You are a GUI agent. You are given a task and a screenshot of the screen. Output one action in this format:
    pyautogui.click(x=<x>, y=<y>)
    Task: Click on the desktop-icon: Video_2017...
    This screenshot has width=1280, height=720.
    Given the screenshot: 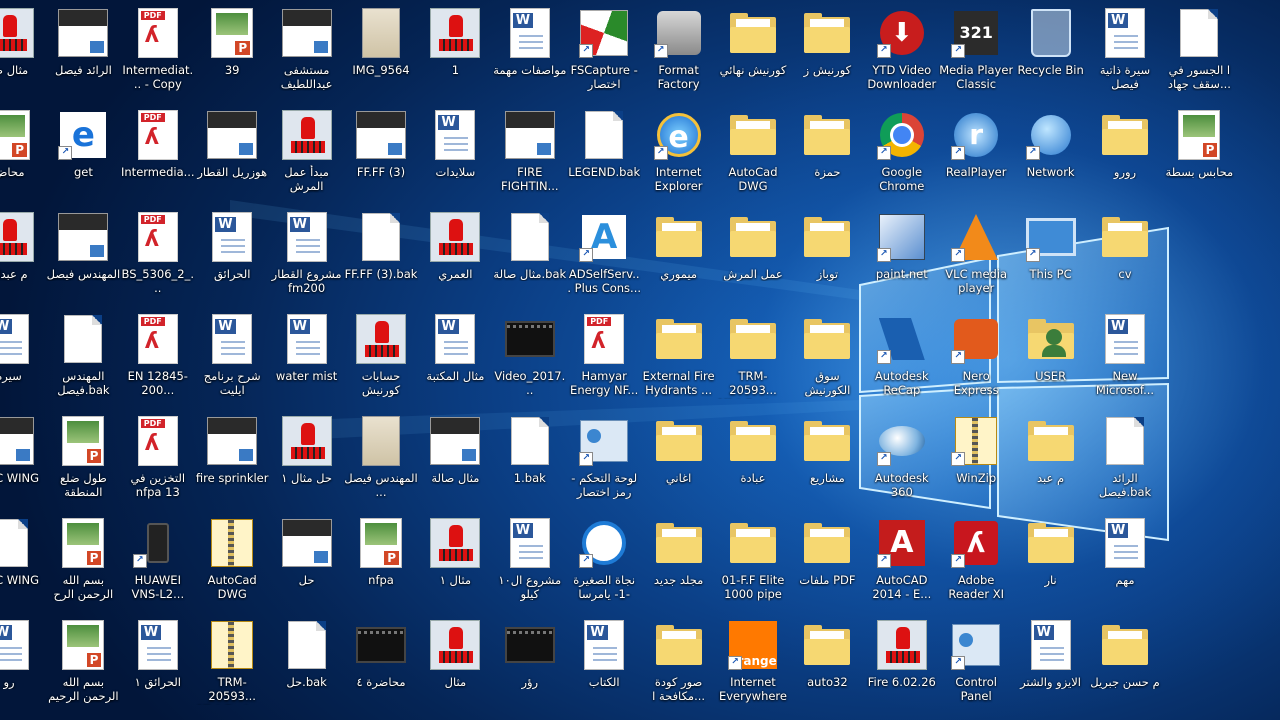 What is the action you would take?
    pyautogui.click(x=530, y=356)
    